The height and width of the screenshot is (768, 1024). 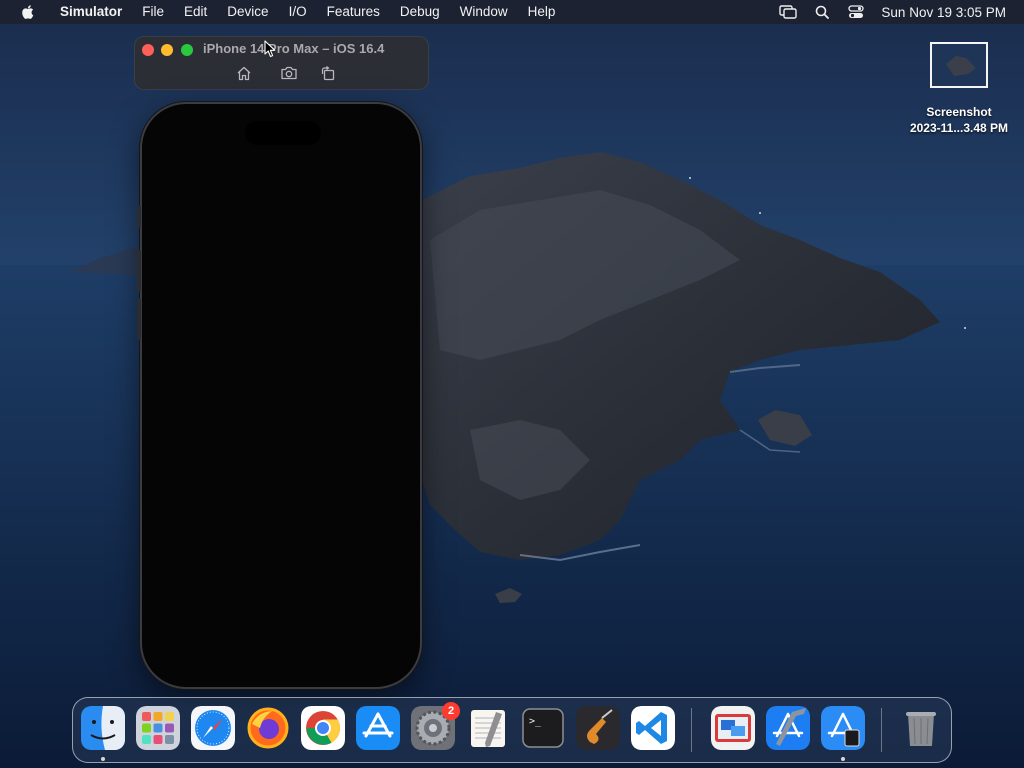 What do you see at coordinates (187, 50) in the screenshot?
I see `zoom-window-button` at bounding box center [187, 50].